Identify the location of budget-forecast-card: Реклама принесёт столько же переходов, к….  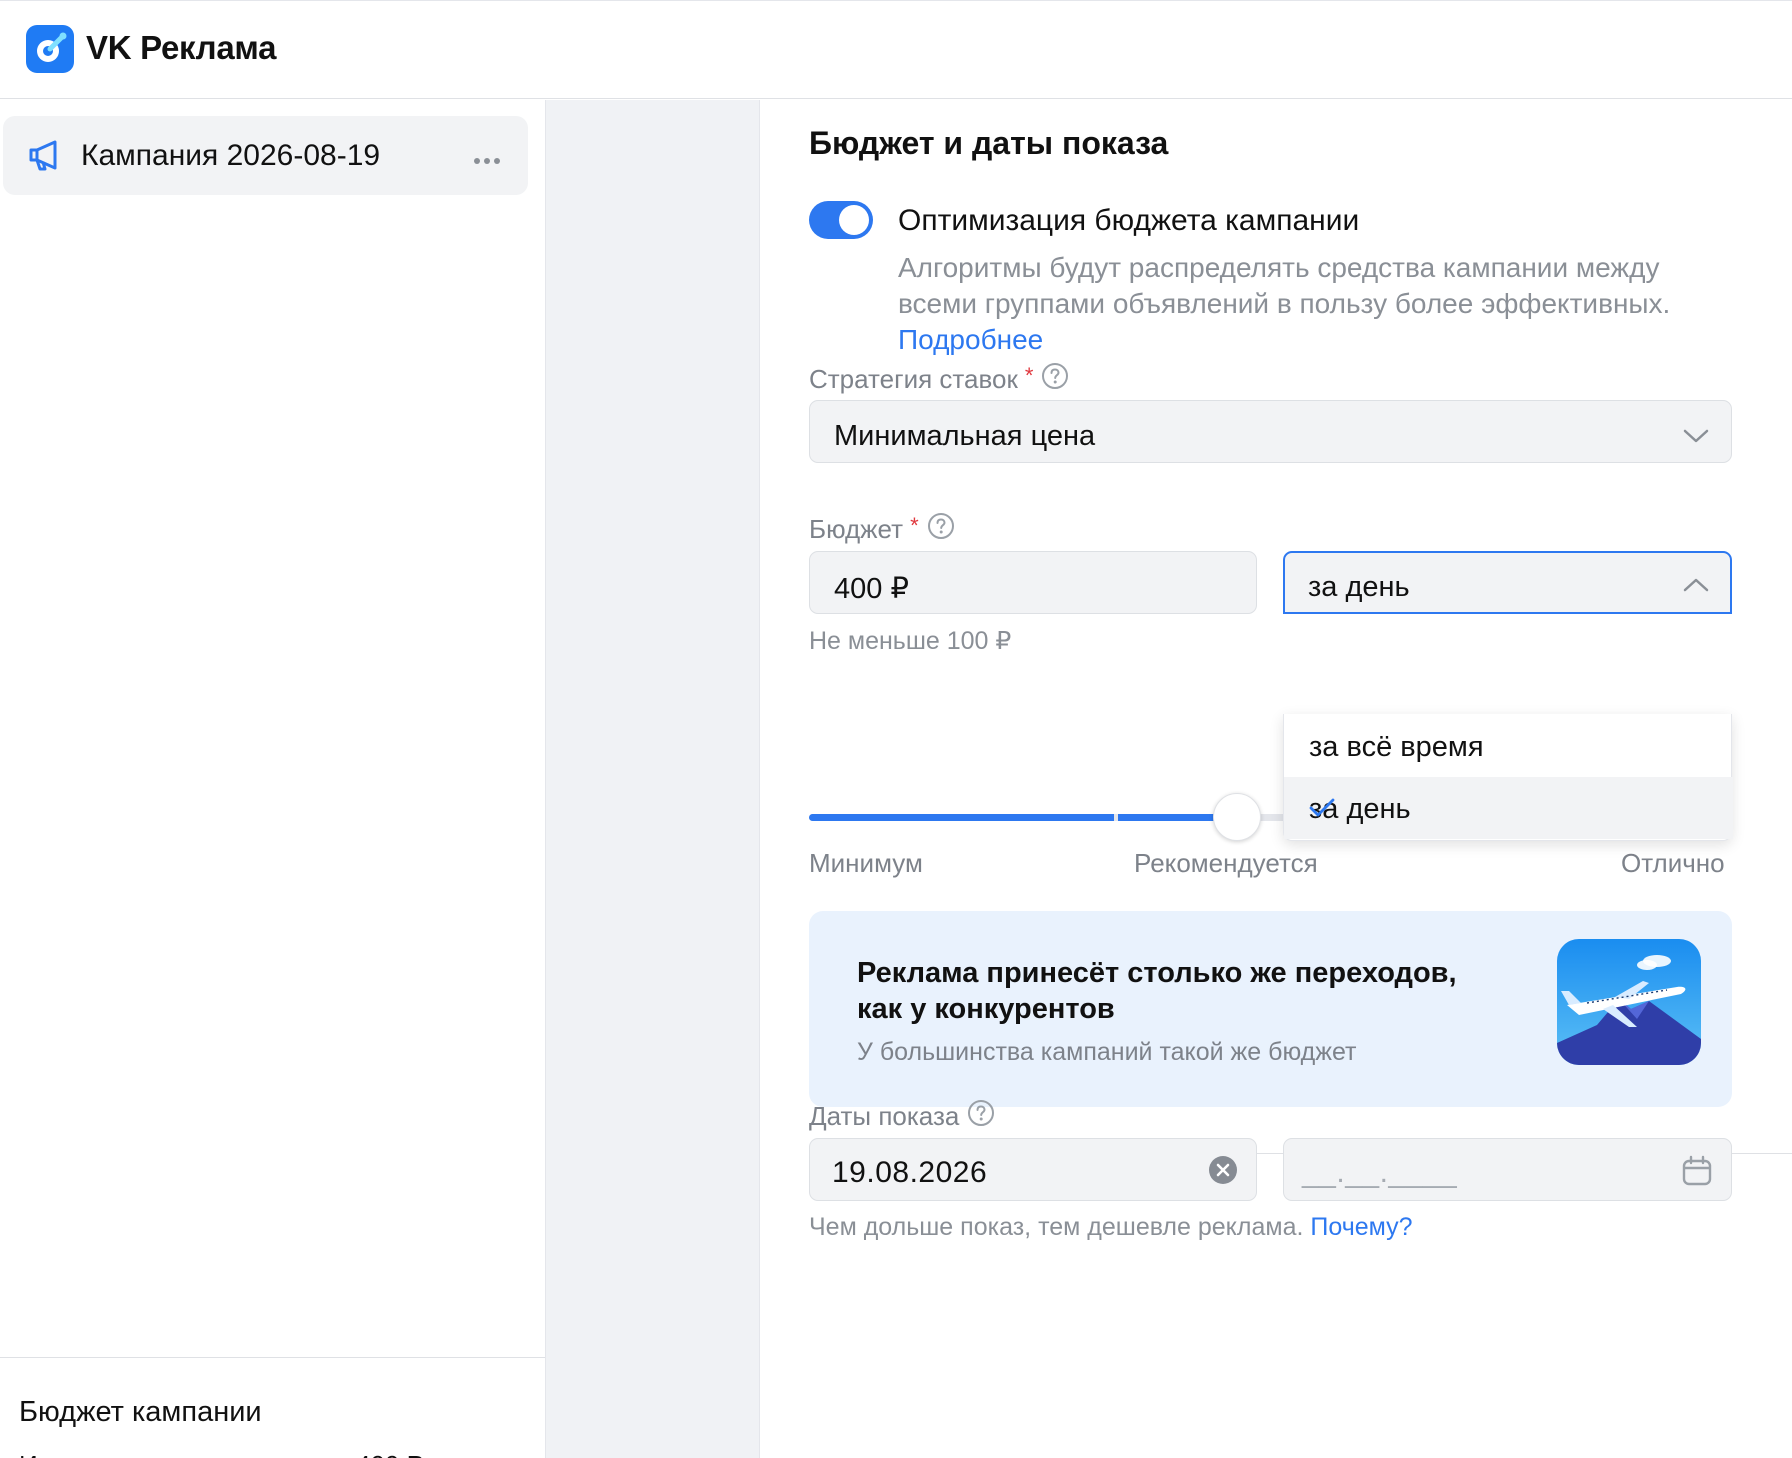
(1270, 1009).